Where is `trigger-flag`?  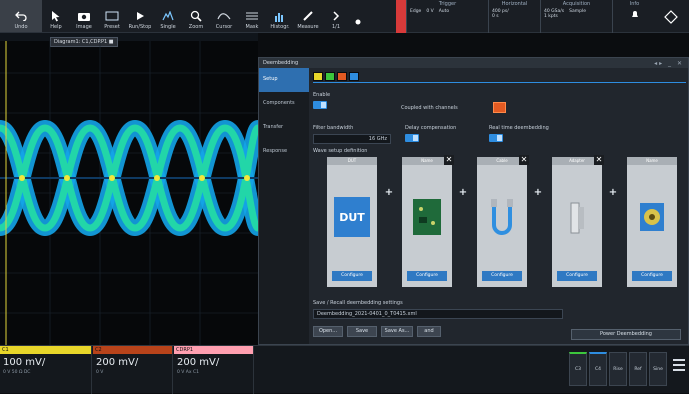 trigger-flag is located at coordinates (401, 16).